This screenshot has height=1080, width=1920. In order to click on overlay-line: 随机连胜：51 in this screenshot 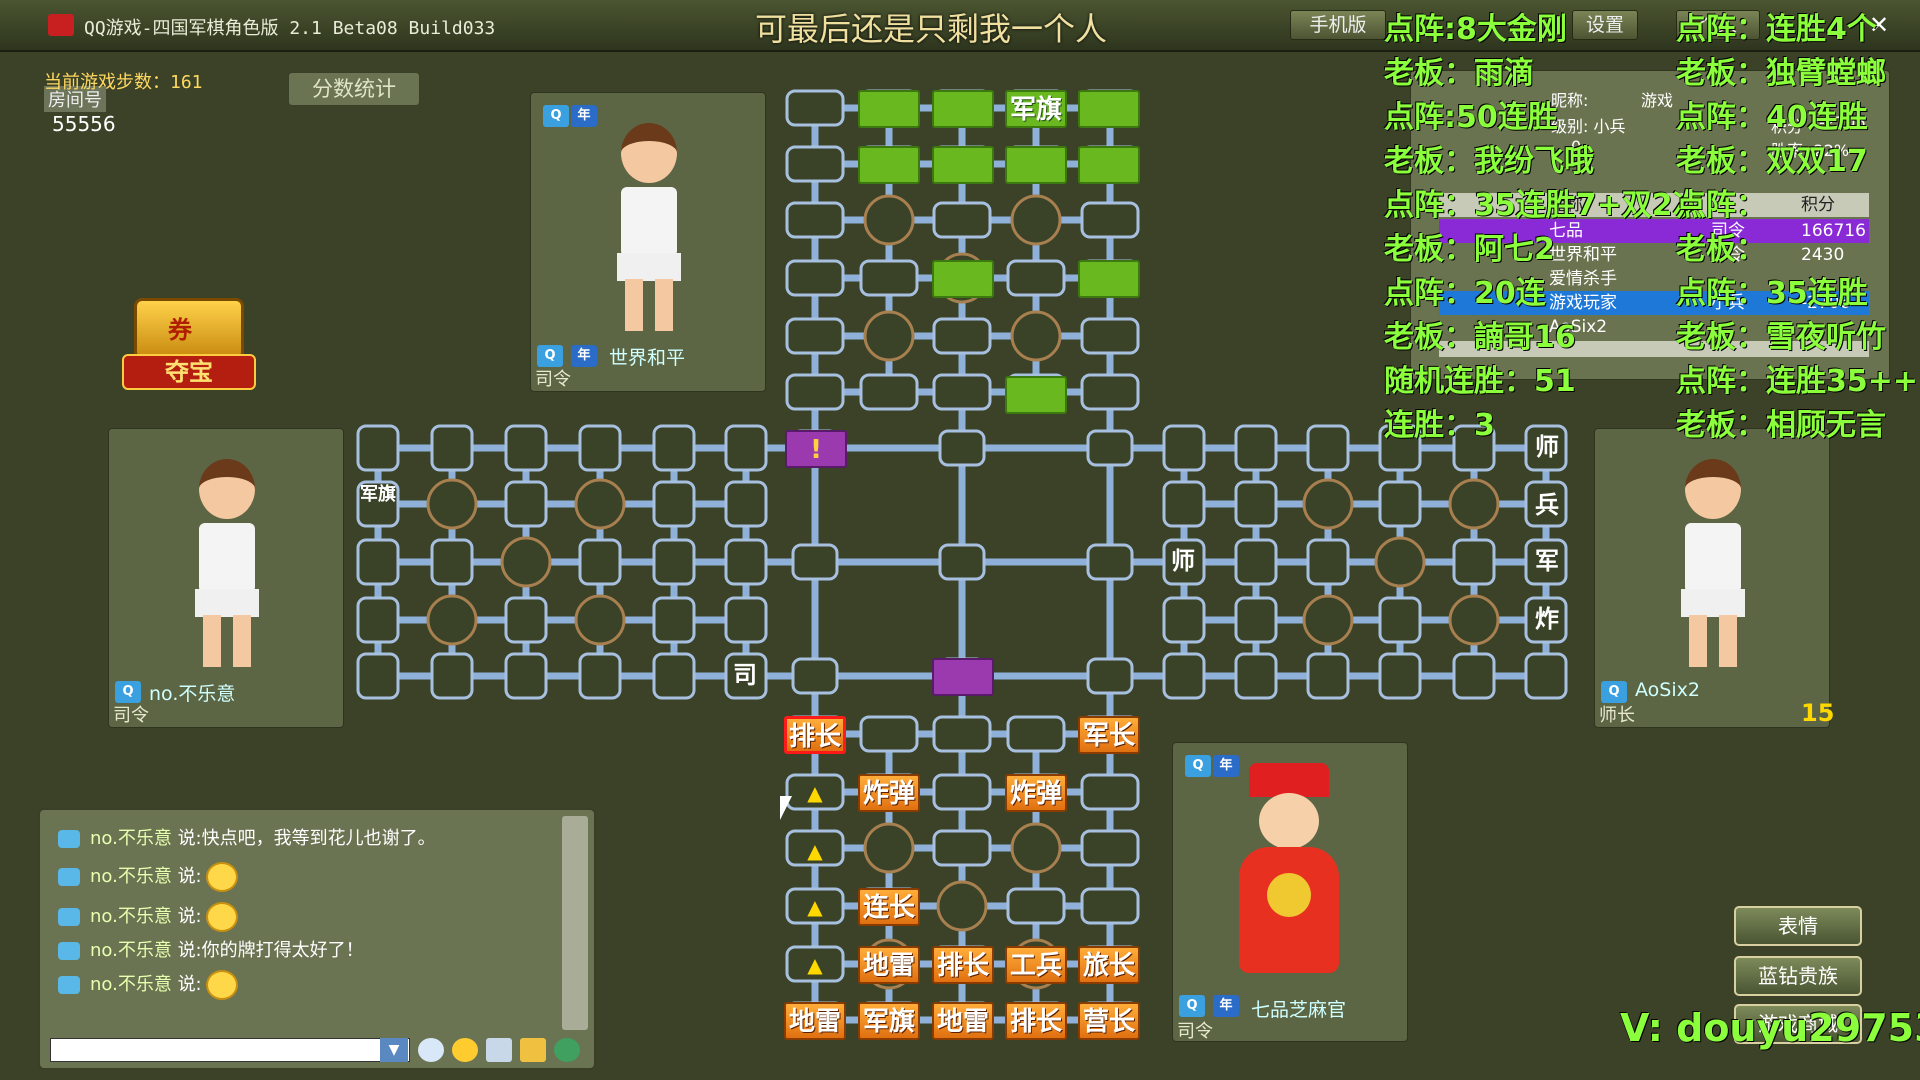, I will do `click(1480, 381)`.